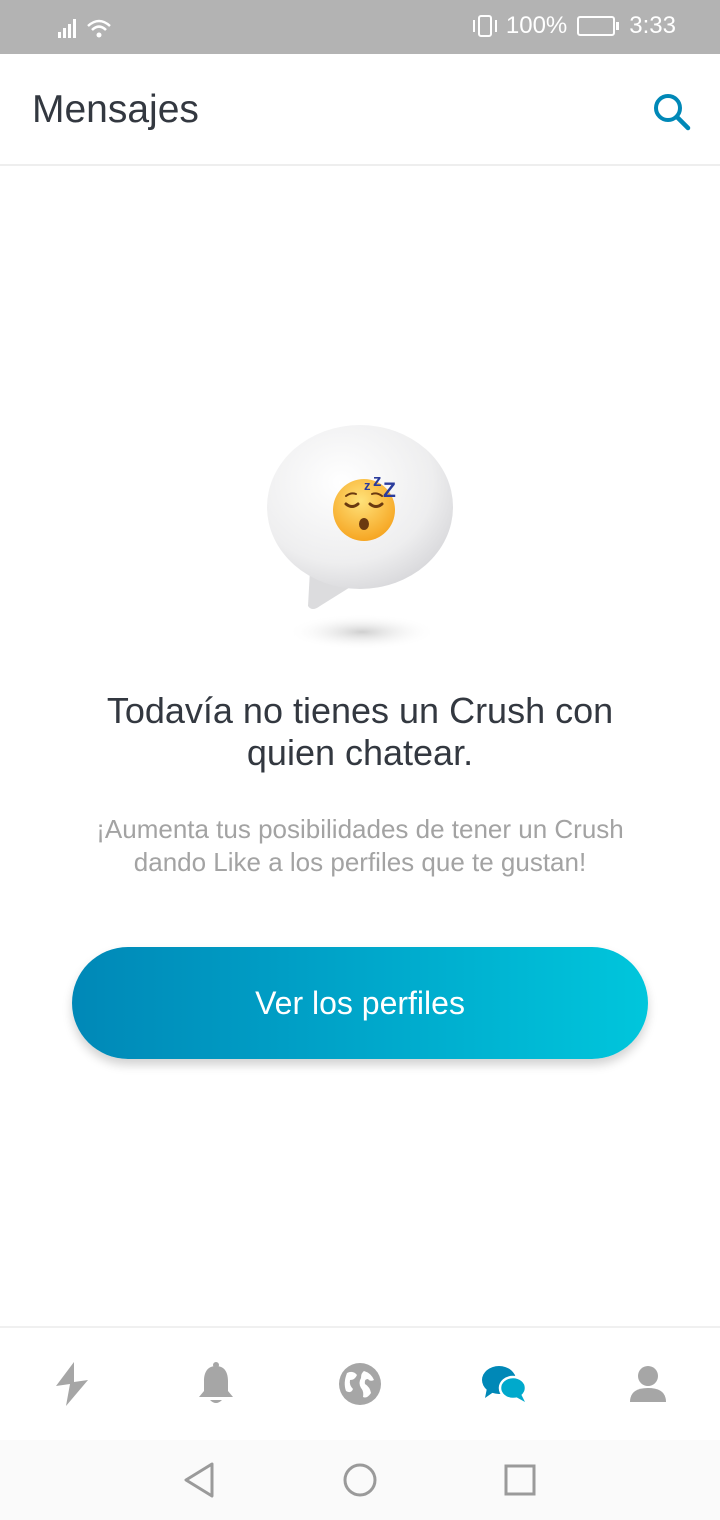 The height and width of the screenshot is (1520, 720). I want to click on signal-wifi-icon, so click(84, 28).